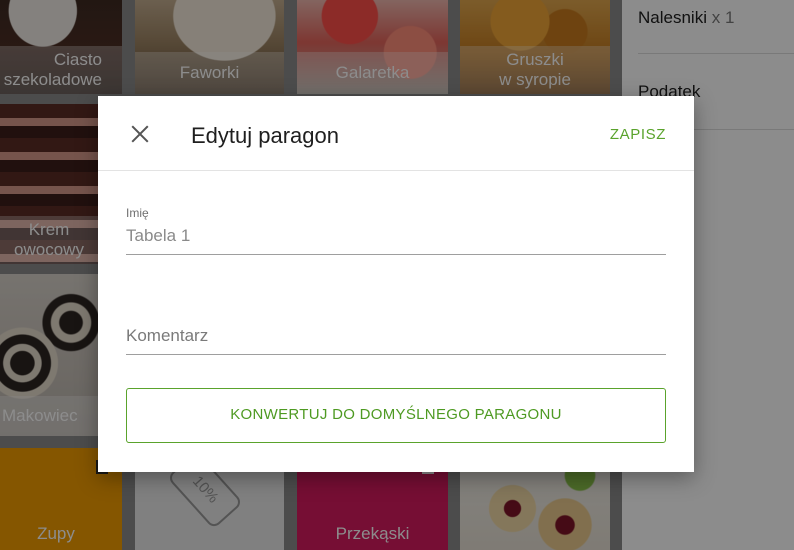 The image size is (794, 550). Describe the element at coordinates (140, 134) in the screenshot. I see `close-icon` at that location.